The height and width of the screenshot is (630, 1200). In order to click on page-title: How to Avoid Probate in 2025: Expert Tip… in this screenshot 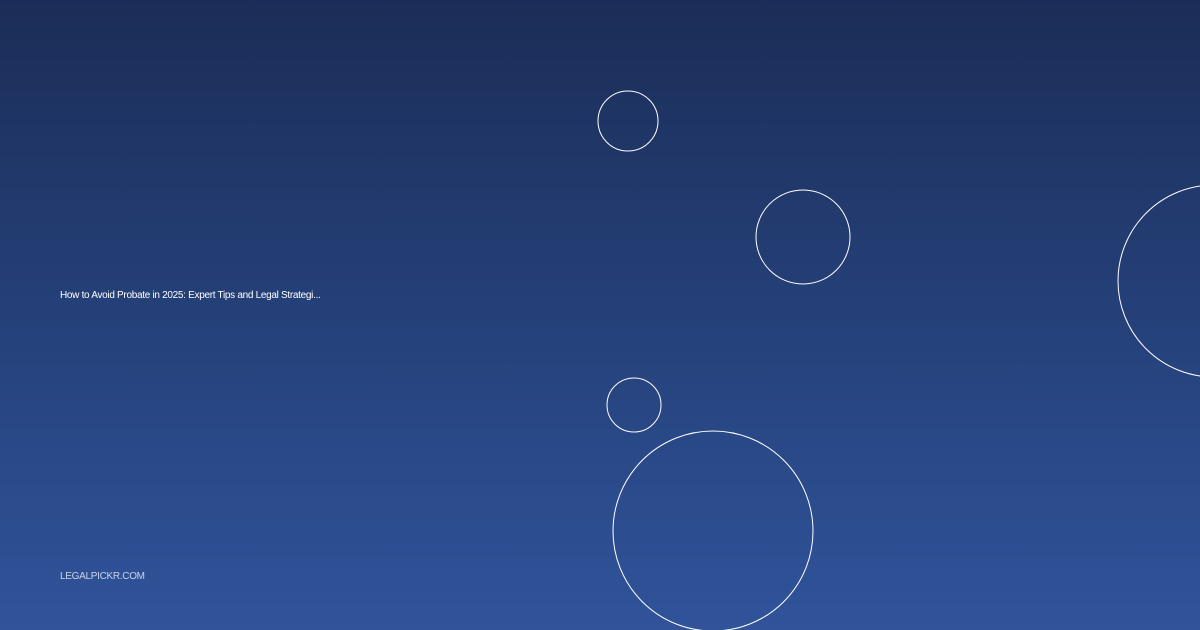, I will do `click(190, 295)`.